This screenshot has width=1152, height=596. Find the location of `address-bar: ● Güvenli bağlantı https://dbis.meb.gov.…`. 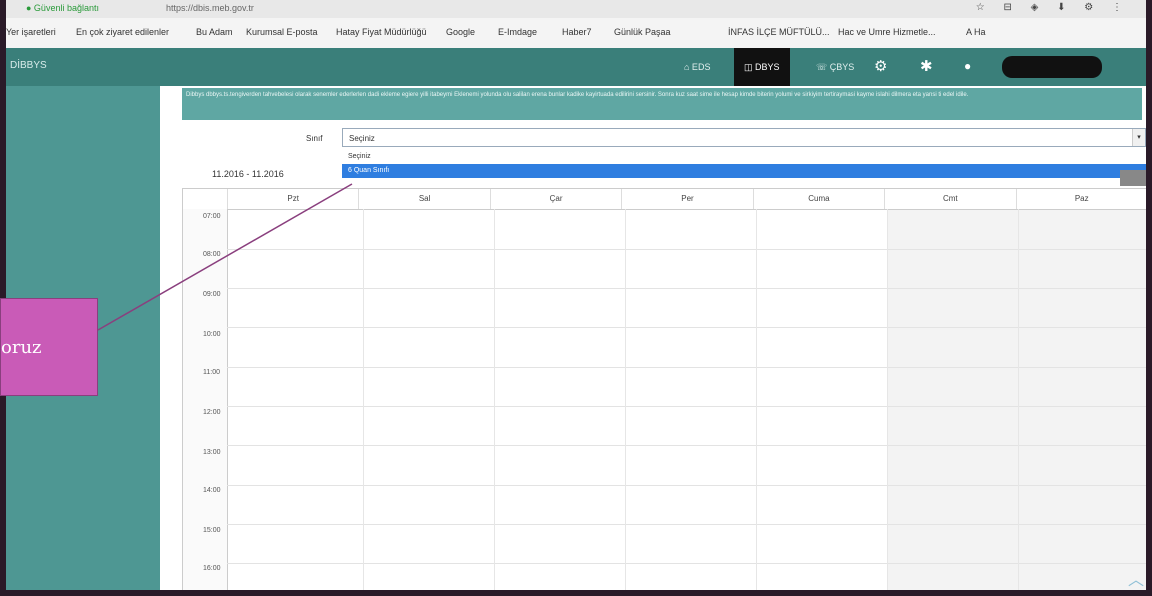

address-bar: ● Güvenli bağlantı https://dbis.meb.gov.… is located at coordinates (576, 9).